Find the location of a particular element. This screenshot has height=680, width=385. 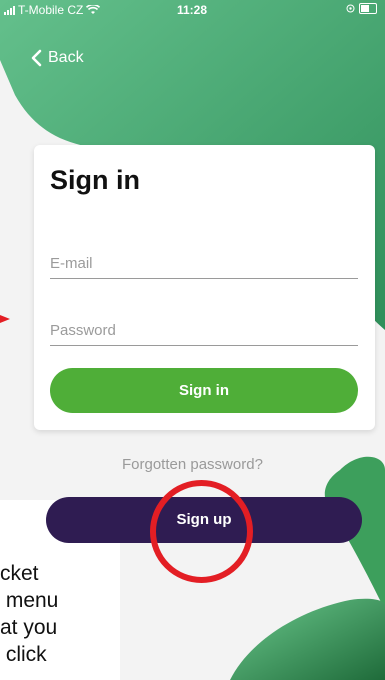

sign-up-button: Sign up is located at coordinates (204, 520).